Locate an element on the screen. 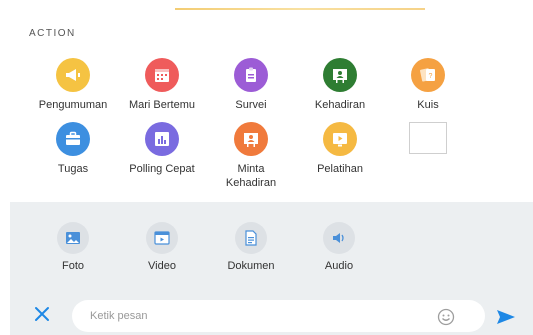  audio-icon is located at coordinates (339, 238).